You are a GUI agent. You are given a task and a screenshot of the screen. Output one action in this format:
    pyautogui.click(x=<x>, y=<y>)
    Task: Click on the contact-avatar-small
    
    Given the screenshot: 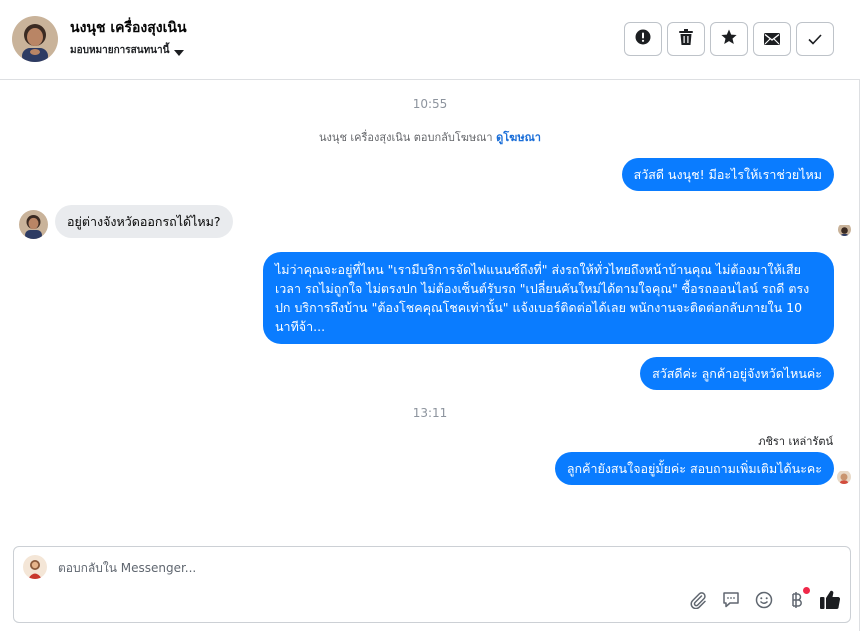 What is the action you would take?
    pyautogui.click(x=33, y=224)
    